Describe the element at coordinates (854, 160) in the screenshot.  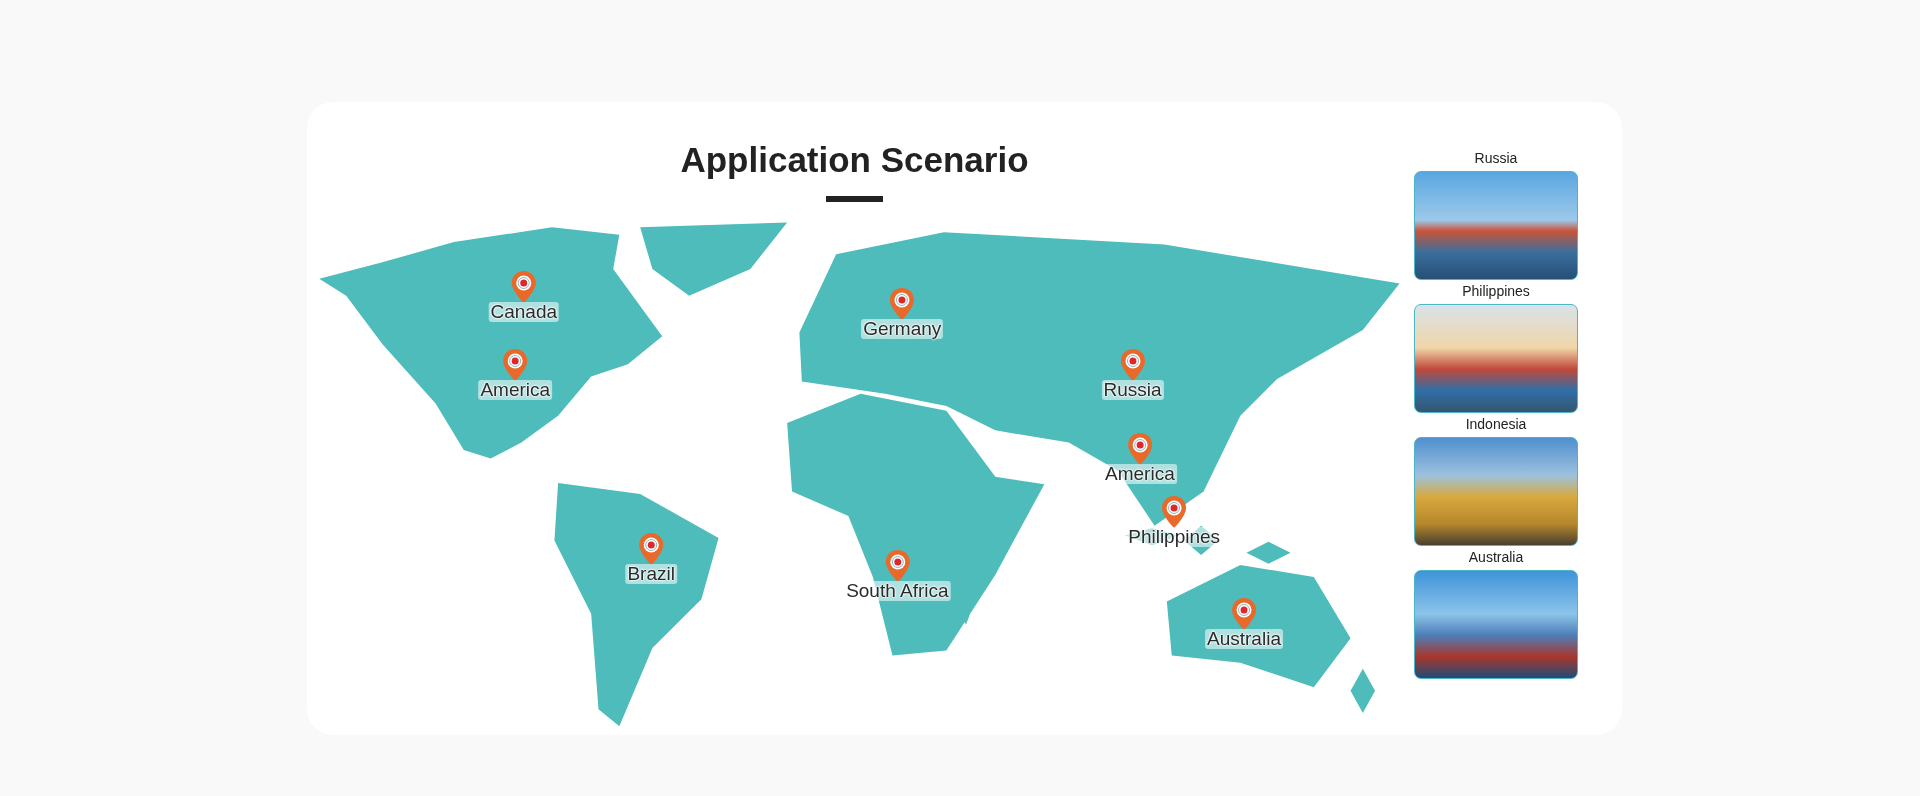
I see `section-title: Application Scenario` at that location.